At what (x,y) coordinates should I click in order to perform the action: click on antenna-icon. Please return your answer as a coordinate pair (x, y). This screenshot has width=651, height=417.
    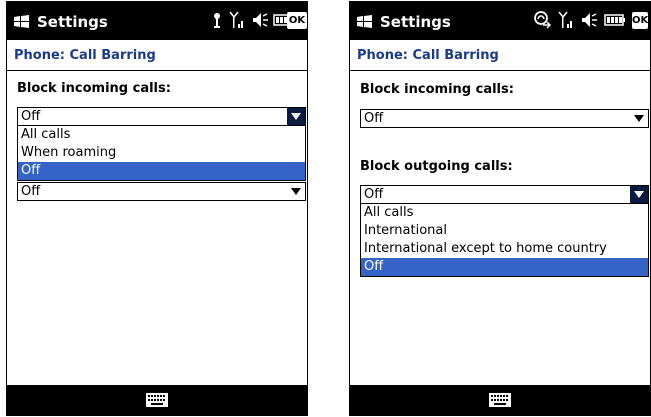
    Looking at the image, I should click on (217, 20).